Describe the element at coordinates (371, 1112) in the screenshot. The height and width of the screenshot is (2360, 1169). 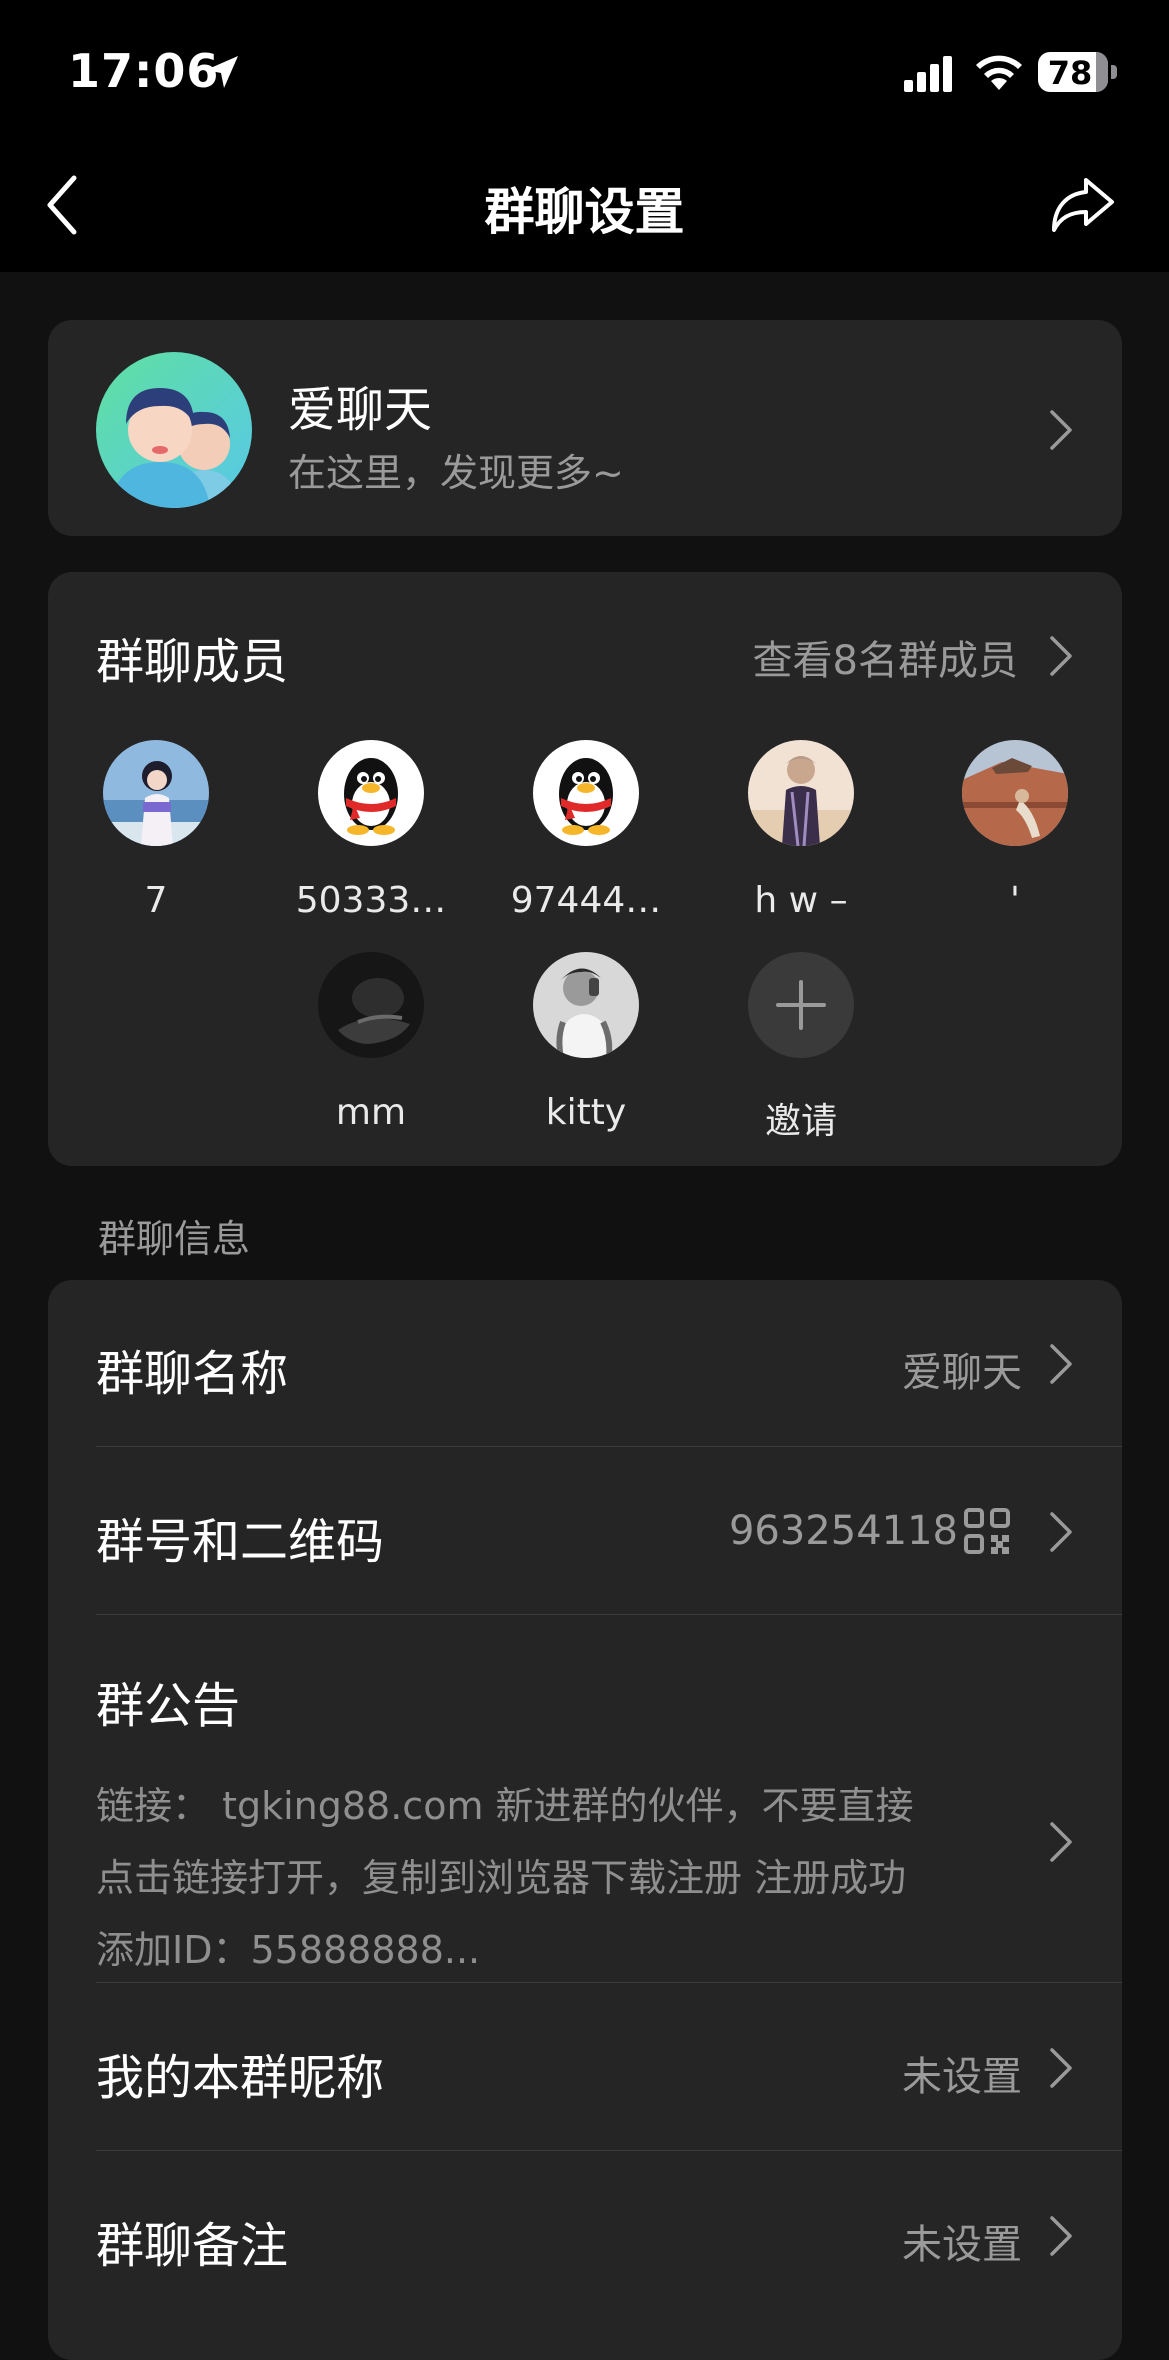
I see `member-name: mm` at that location.